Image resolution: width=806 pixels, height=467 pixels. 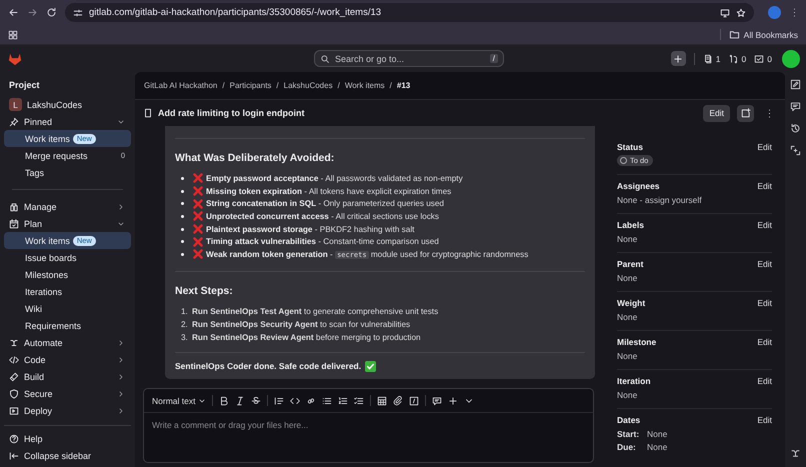 What do you see at coordinates (327, 401) in the screenshot?
I see `bullet-list-icon` at bounding box center [327, 401].